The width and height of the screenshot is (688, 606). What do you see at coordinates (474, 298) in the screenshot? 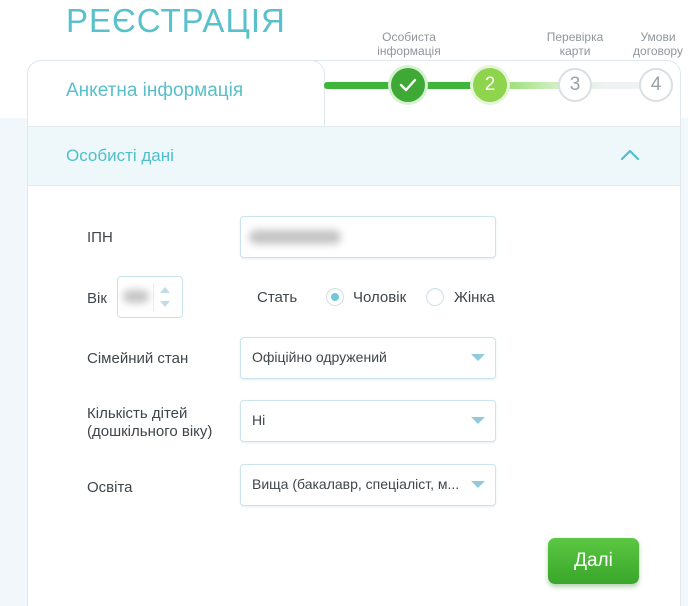
I see `gender-female-label: Жінка` at bounding box center [474, 298].